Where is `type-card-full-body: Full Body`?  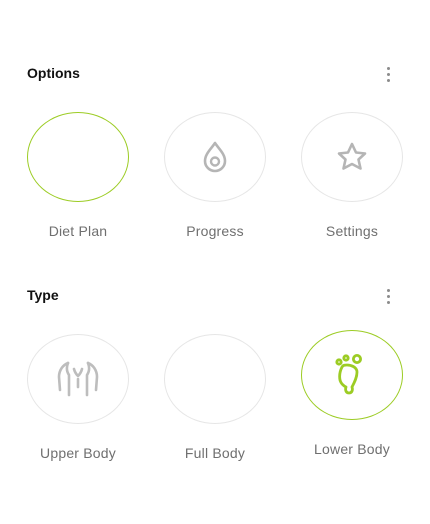 type-card-full-body: Full Body is located at coordinates (215, 397).